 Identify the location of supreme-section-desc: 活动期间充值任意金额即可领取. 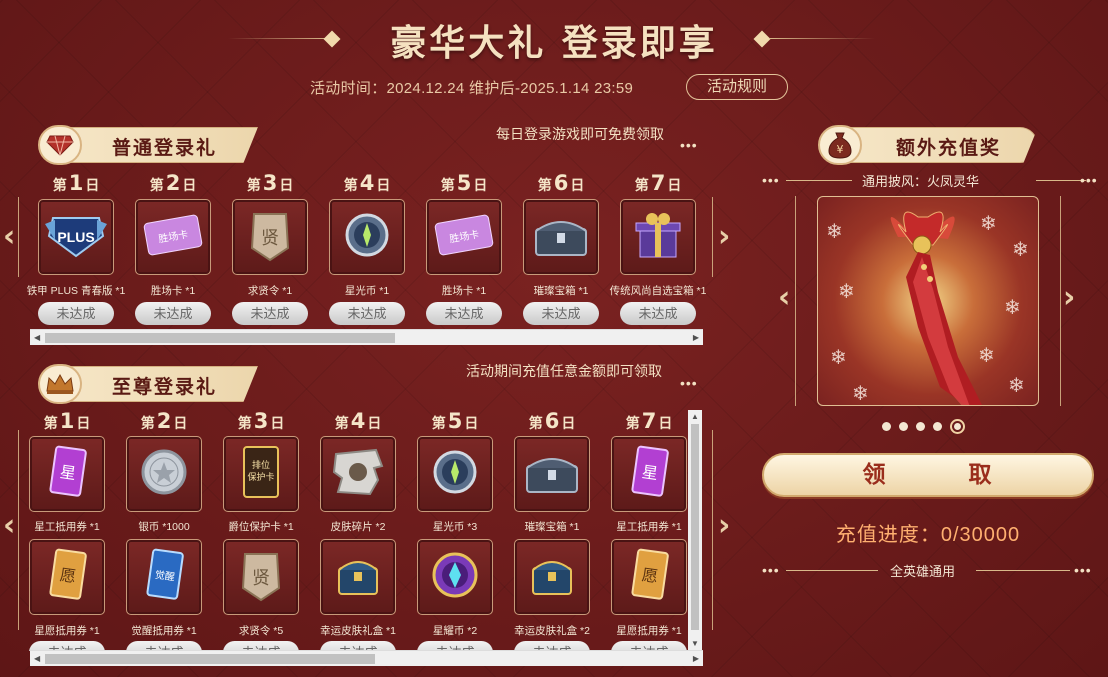
(564, 371).